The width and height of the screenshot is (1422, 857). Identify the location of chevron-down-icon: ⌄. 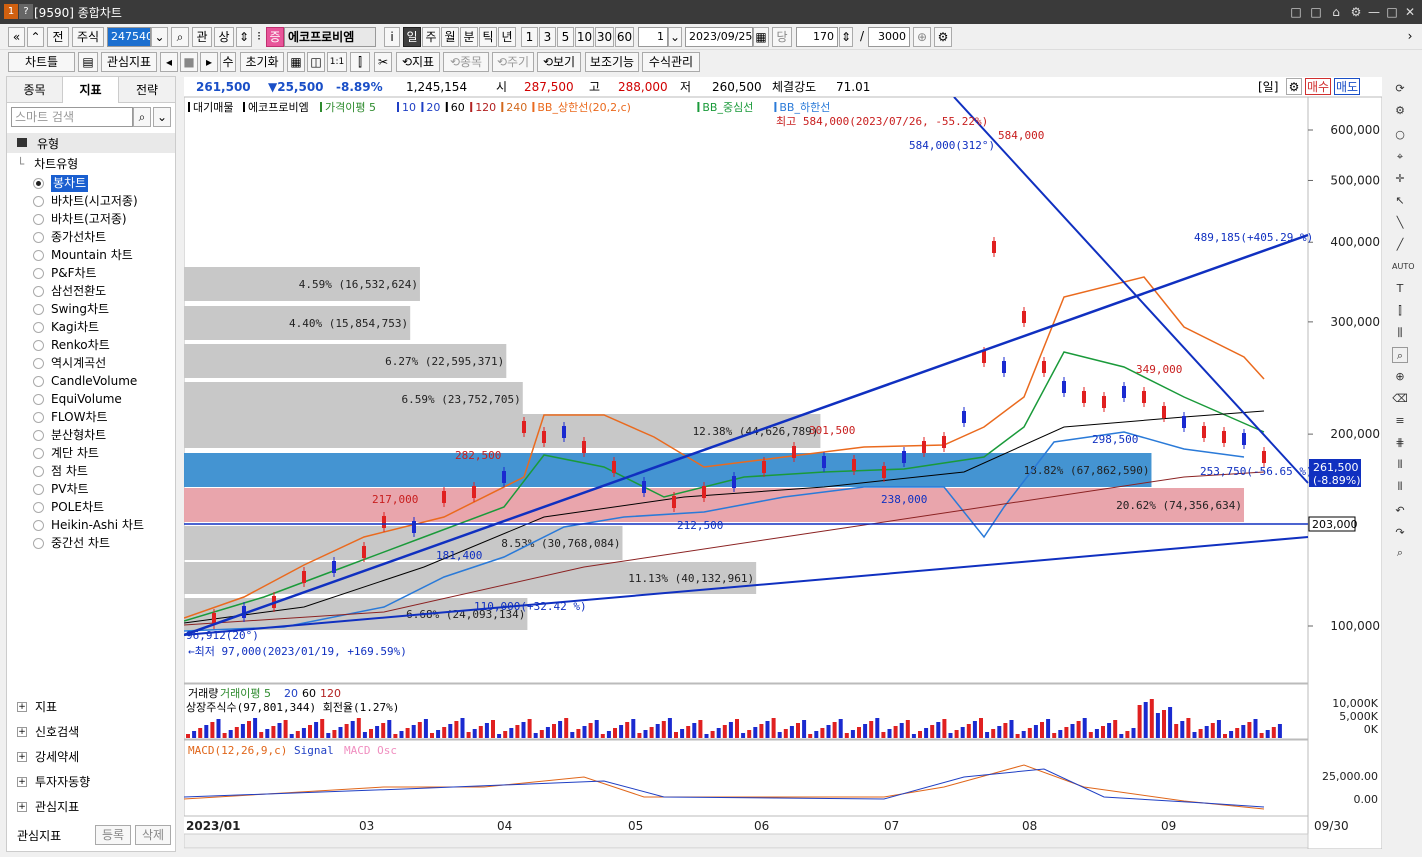
(159, 37).